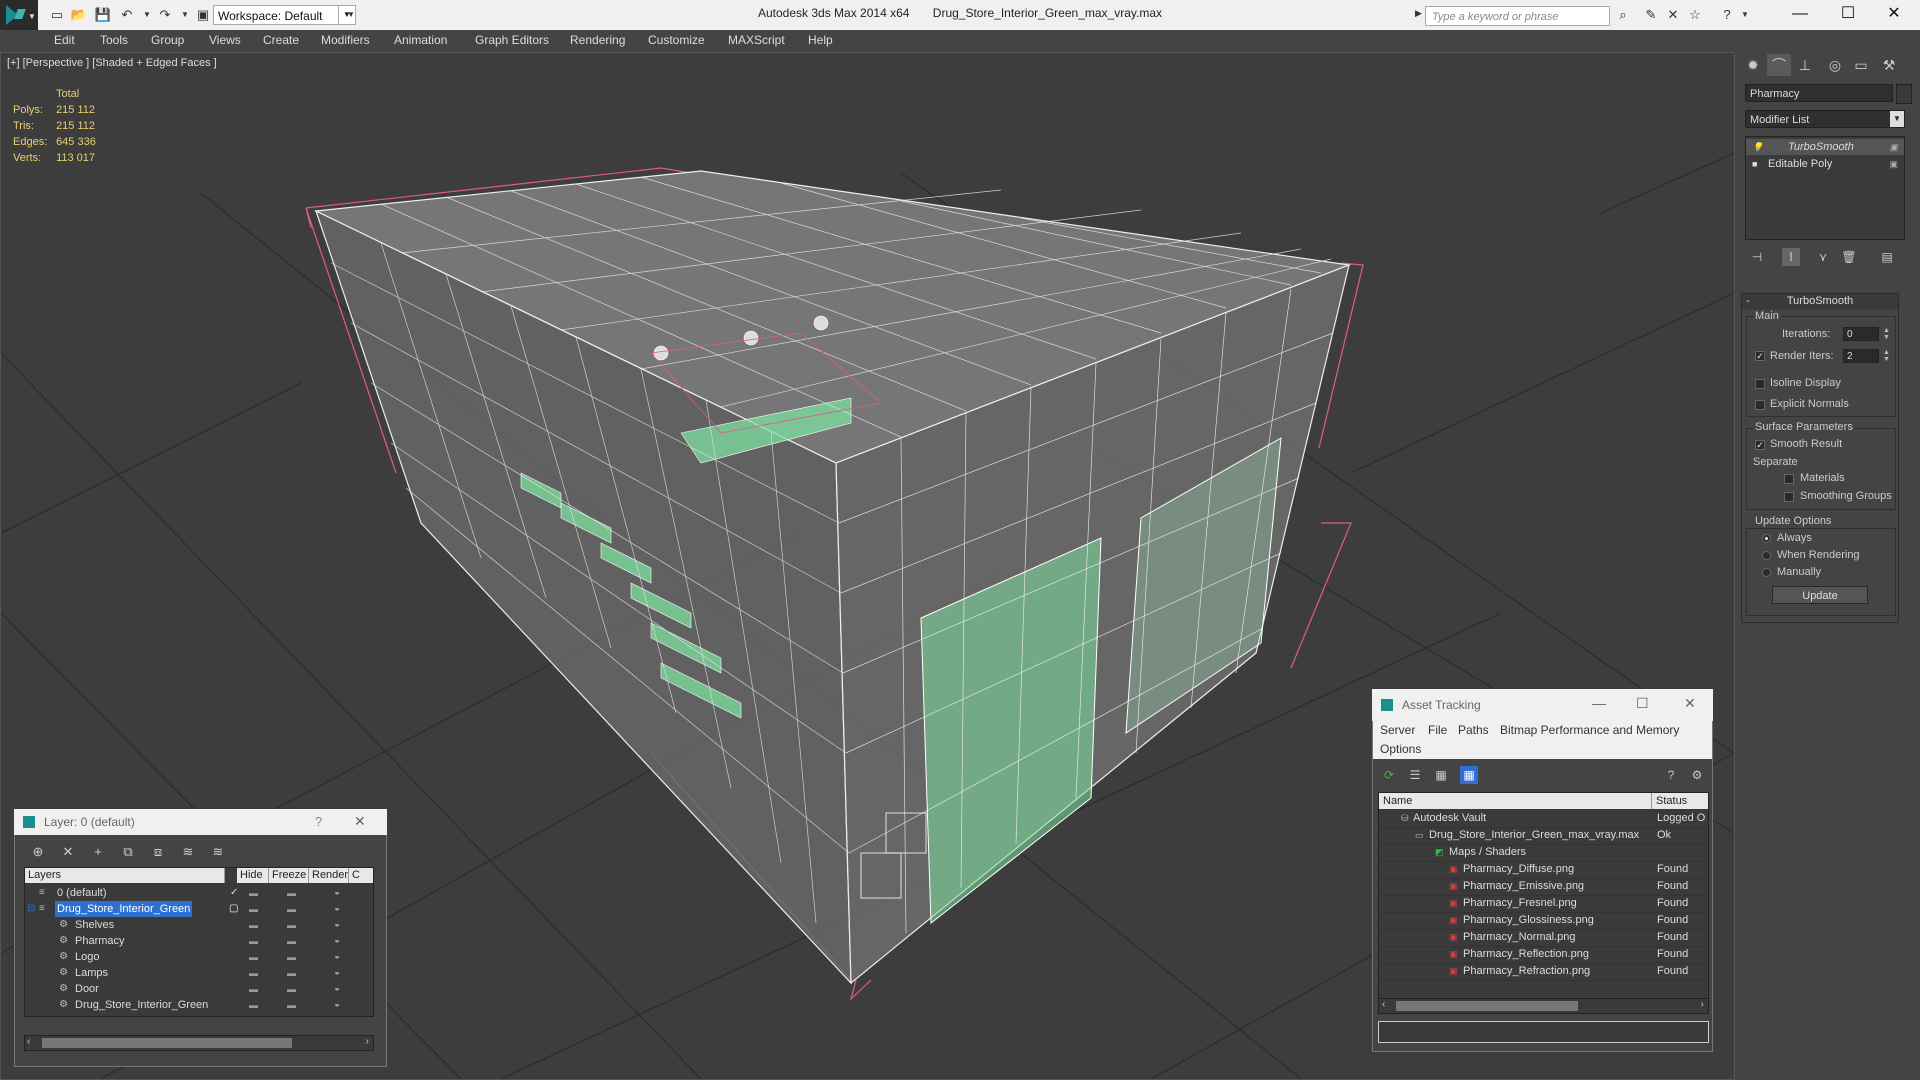 This screenshot has height=1080, width=1920. Describe the element at coordinates (1487, 1006) in the screenshot. I see `asset-scroll-thumb` at that location.